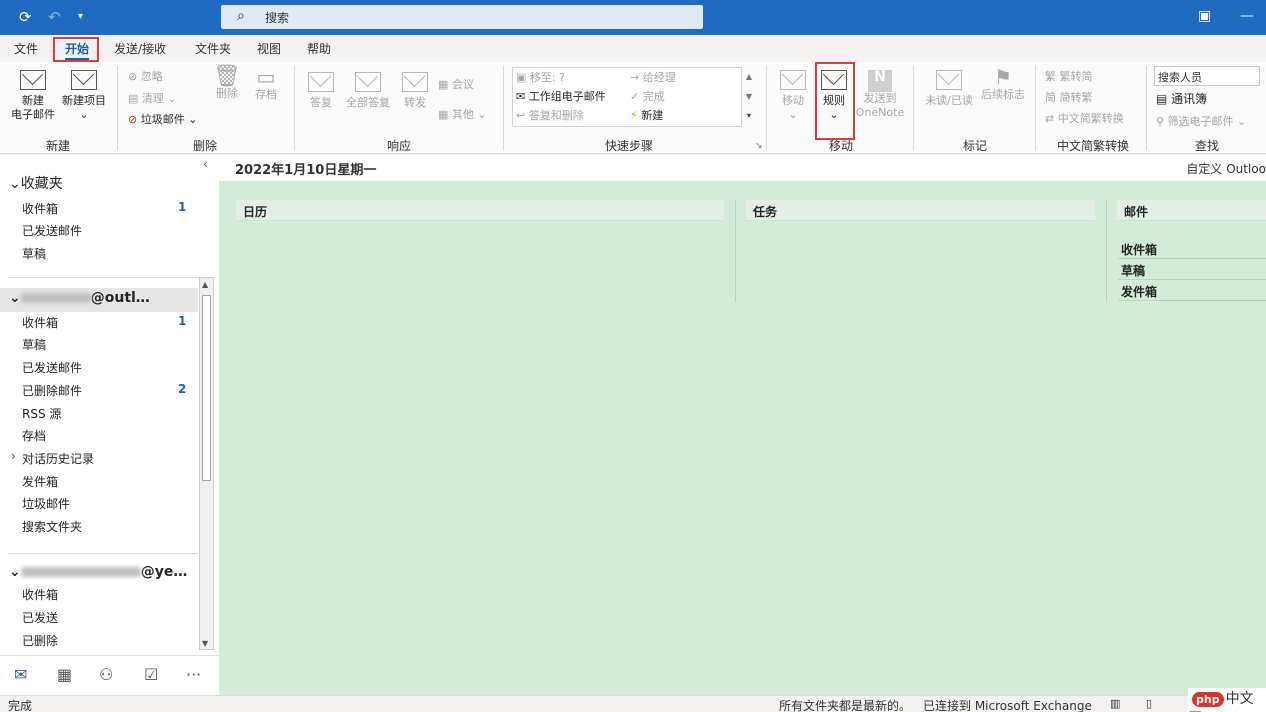 This screenshot has height=712, width=1266. I want to click on fav-drafts: 草稿, so click(34, 253).